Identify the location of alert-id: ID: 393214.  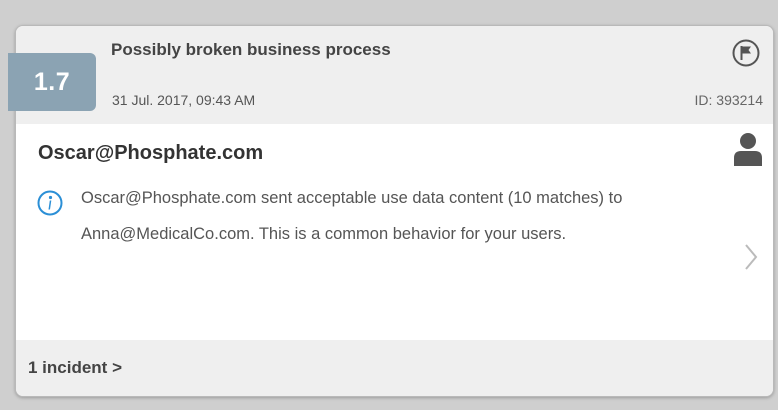
(729, 100).